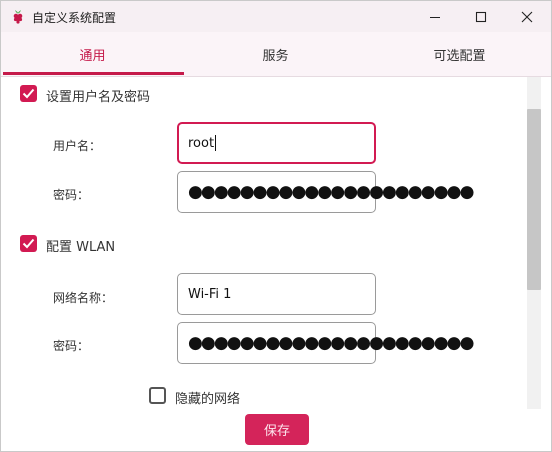  I want to click on user-password-label: 密码：, so click(71, 195).